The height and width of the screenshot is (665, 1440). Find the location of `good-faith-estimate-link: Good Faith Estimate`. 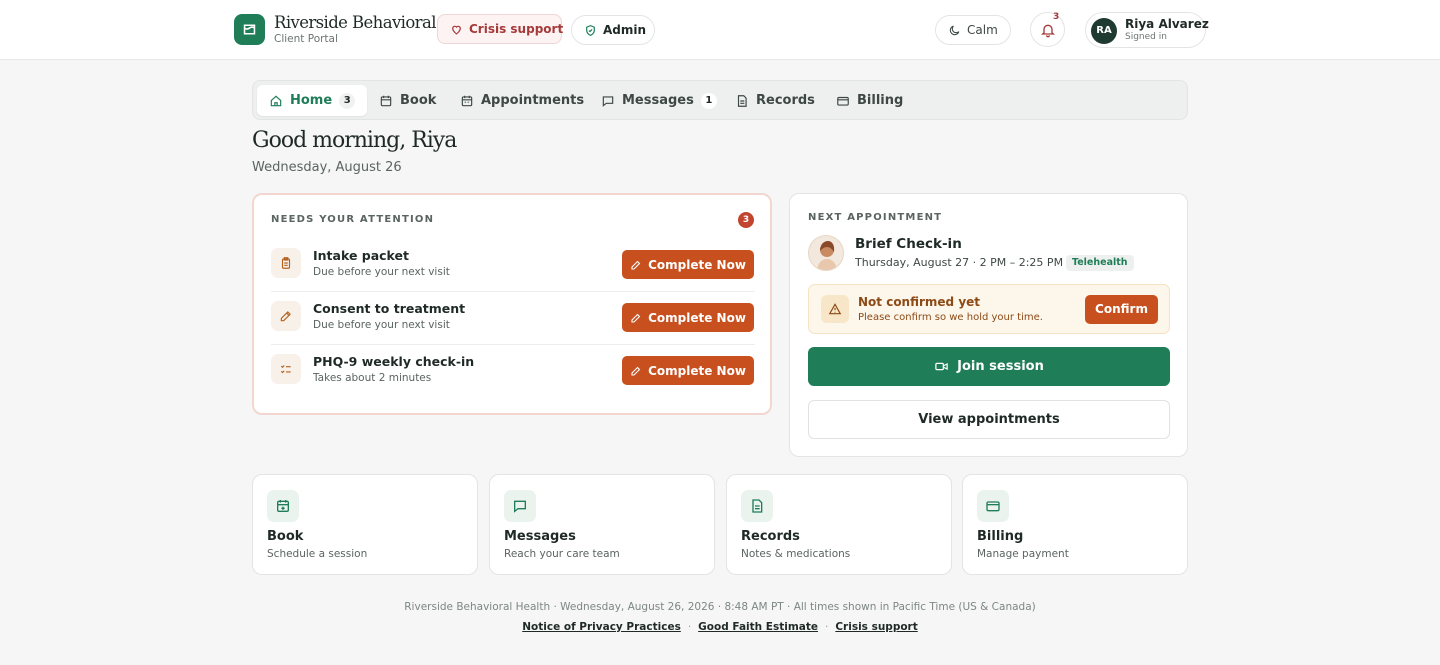

good-faith-estimate-link: Good Faith Estimate is located at coordinates (758, 627).